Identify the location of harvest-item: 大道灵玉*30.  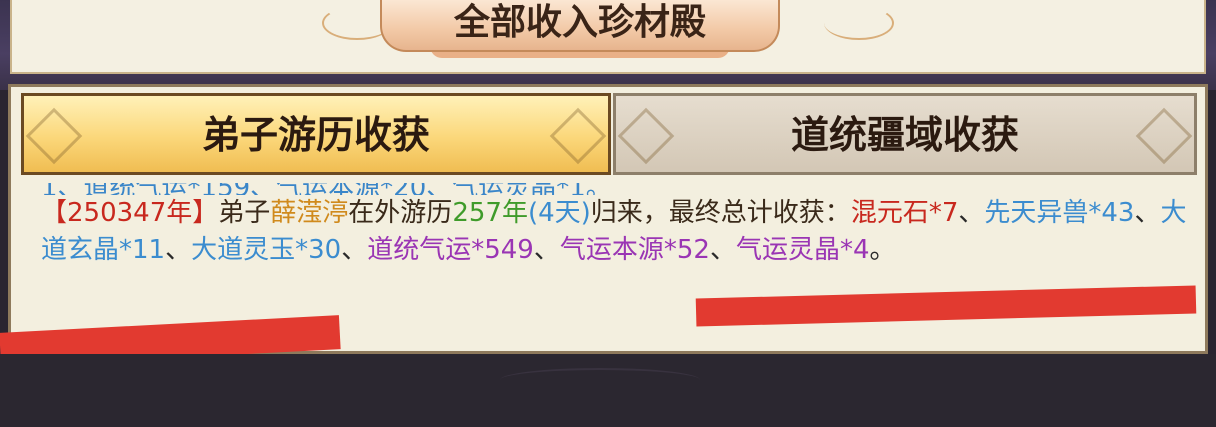
(266, 250).